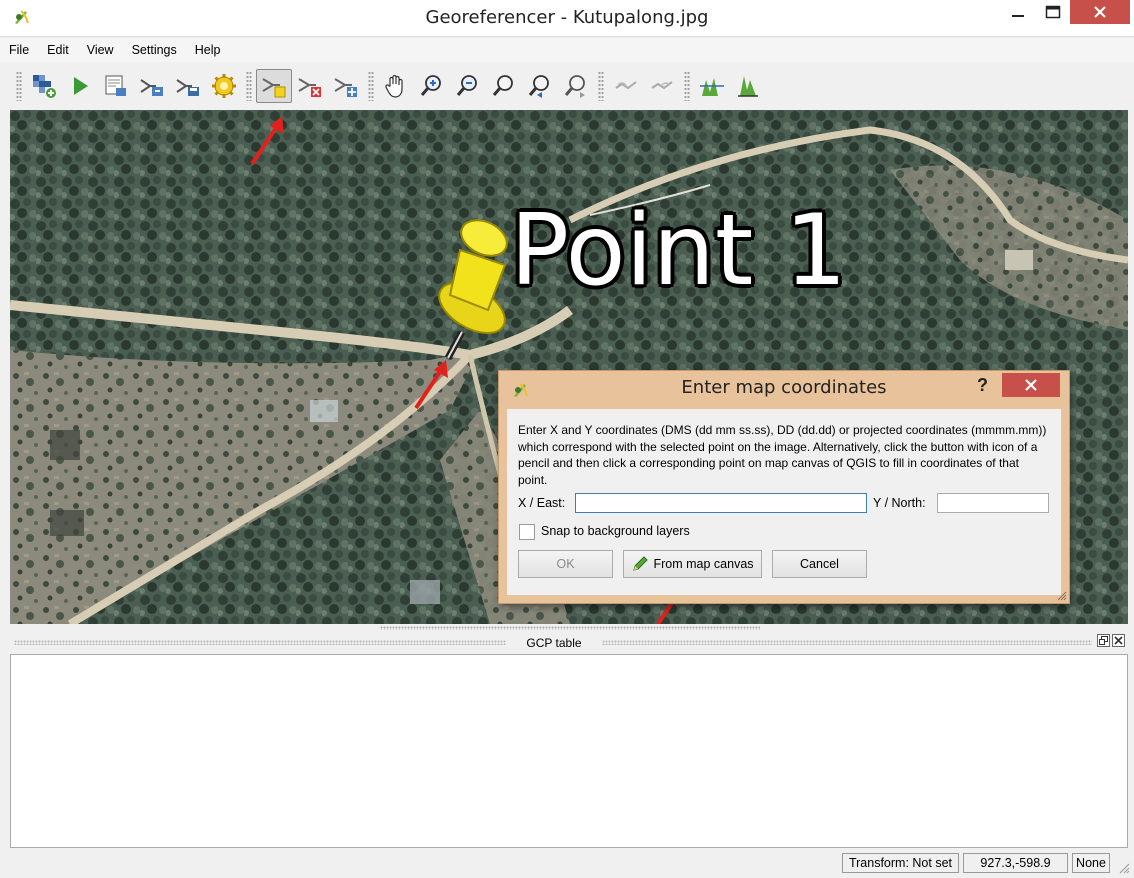 Image resolution: width=1134 pixels, height=878 pixels. What do you see at coordinates (1018, 12) in the screenshot?
I see `minimize-button` at bounding box center [1018, 12].